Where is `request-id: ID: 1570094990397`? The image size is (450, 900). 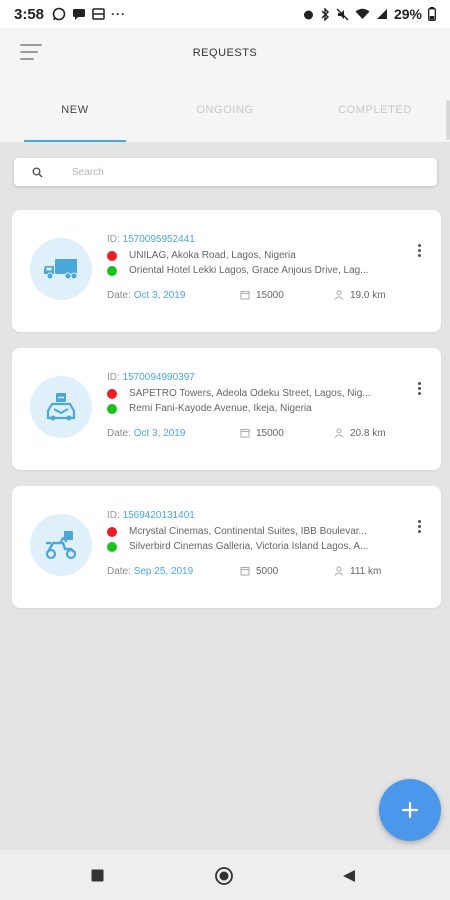
request-id: ID: 1570094990397 is located at coordinates (151, 377).